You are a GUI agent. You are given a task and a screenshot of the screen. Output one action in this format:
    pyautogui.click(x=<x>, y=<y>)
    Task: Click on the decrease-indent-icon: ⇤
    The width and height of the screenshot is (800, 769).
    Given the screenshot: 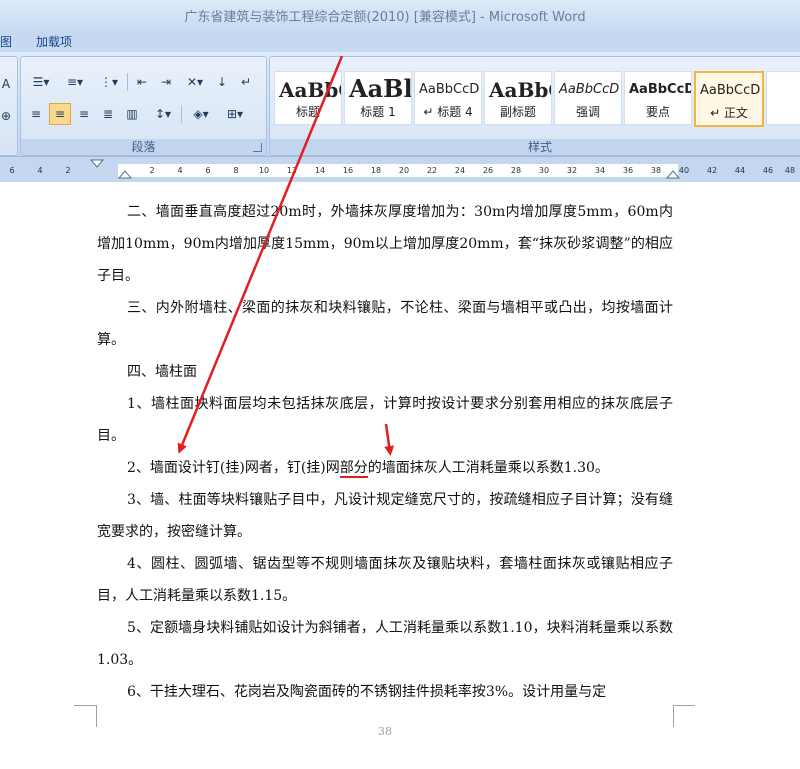 What is the action you would take?
    pyautogui.click(x=142, y=82)
    